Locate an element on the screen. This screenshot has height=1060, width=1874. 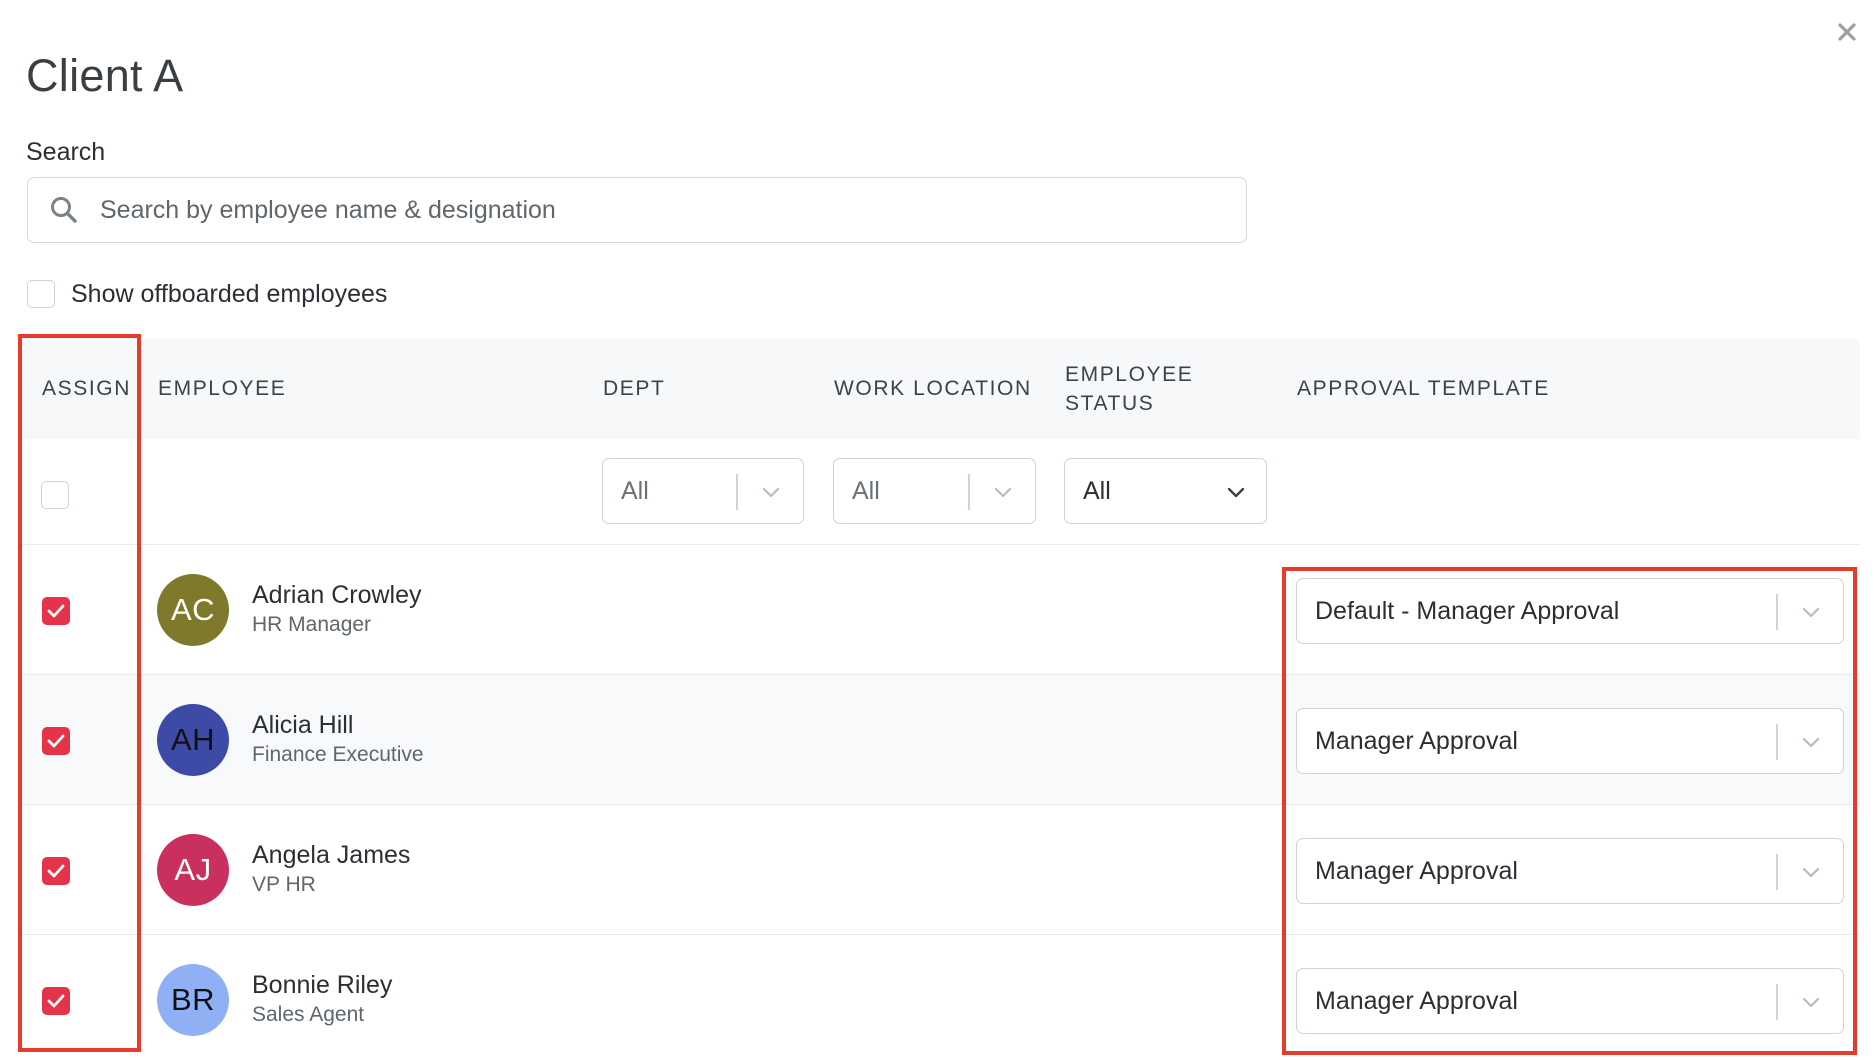
header-approval-template: APPROVAL TEMPLATE is located at coordinates (1423, 388).